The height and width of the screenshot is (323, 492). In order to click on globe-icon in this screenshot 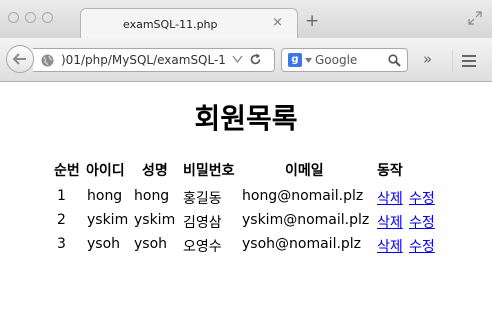, I will do `click(47, 60)`.